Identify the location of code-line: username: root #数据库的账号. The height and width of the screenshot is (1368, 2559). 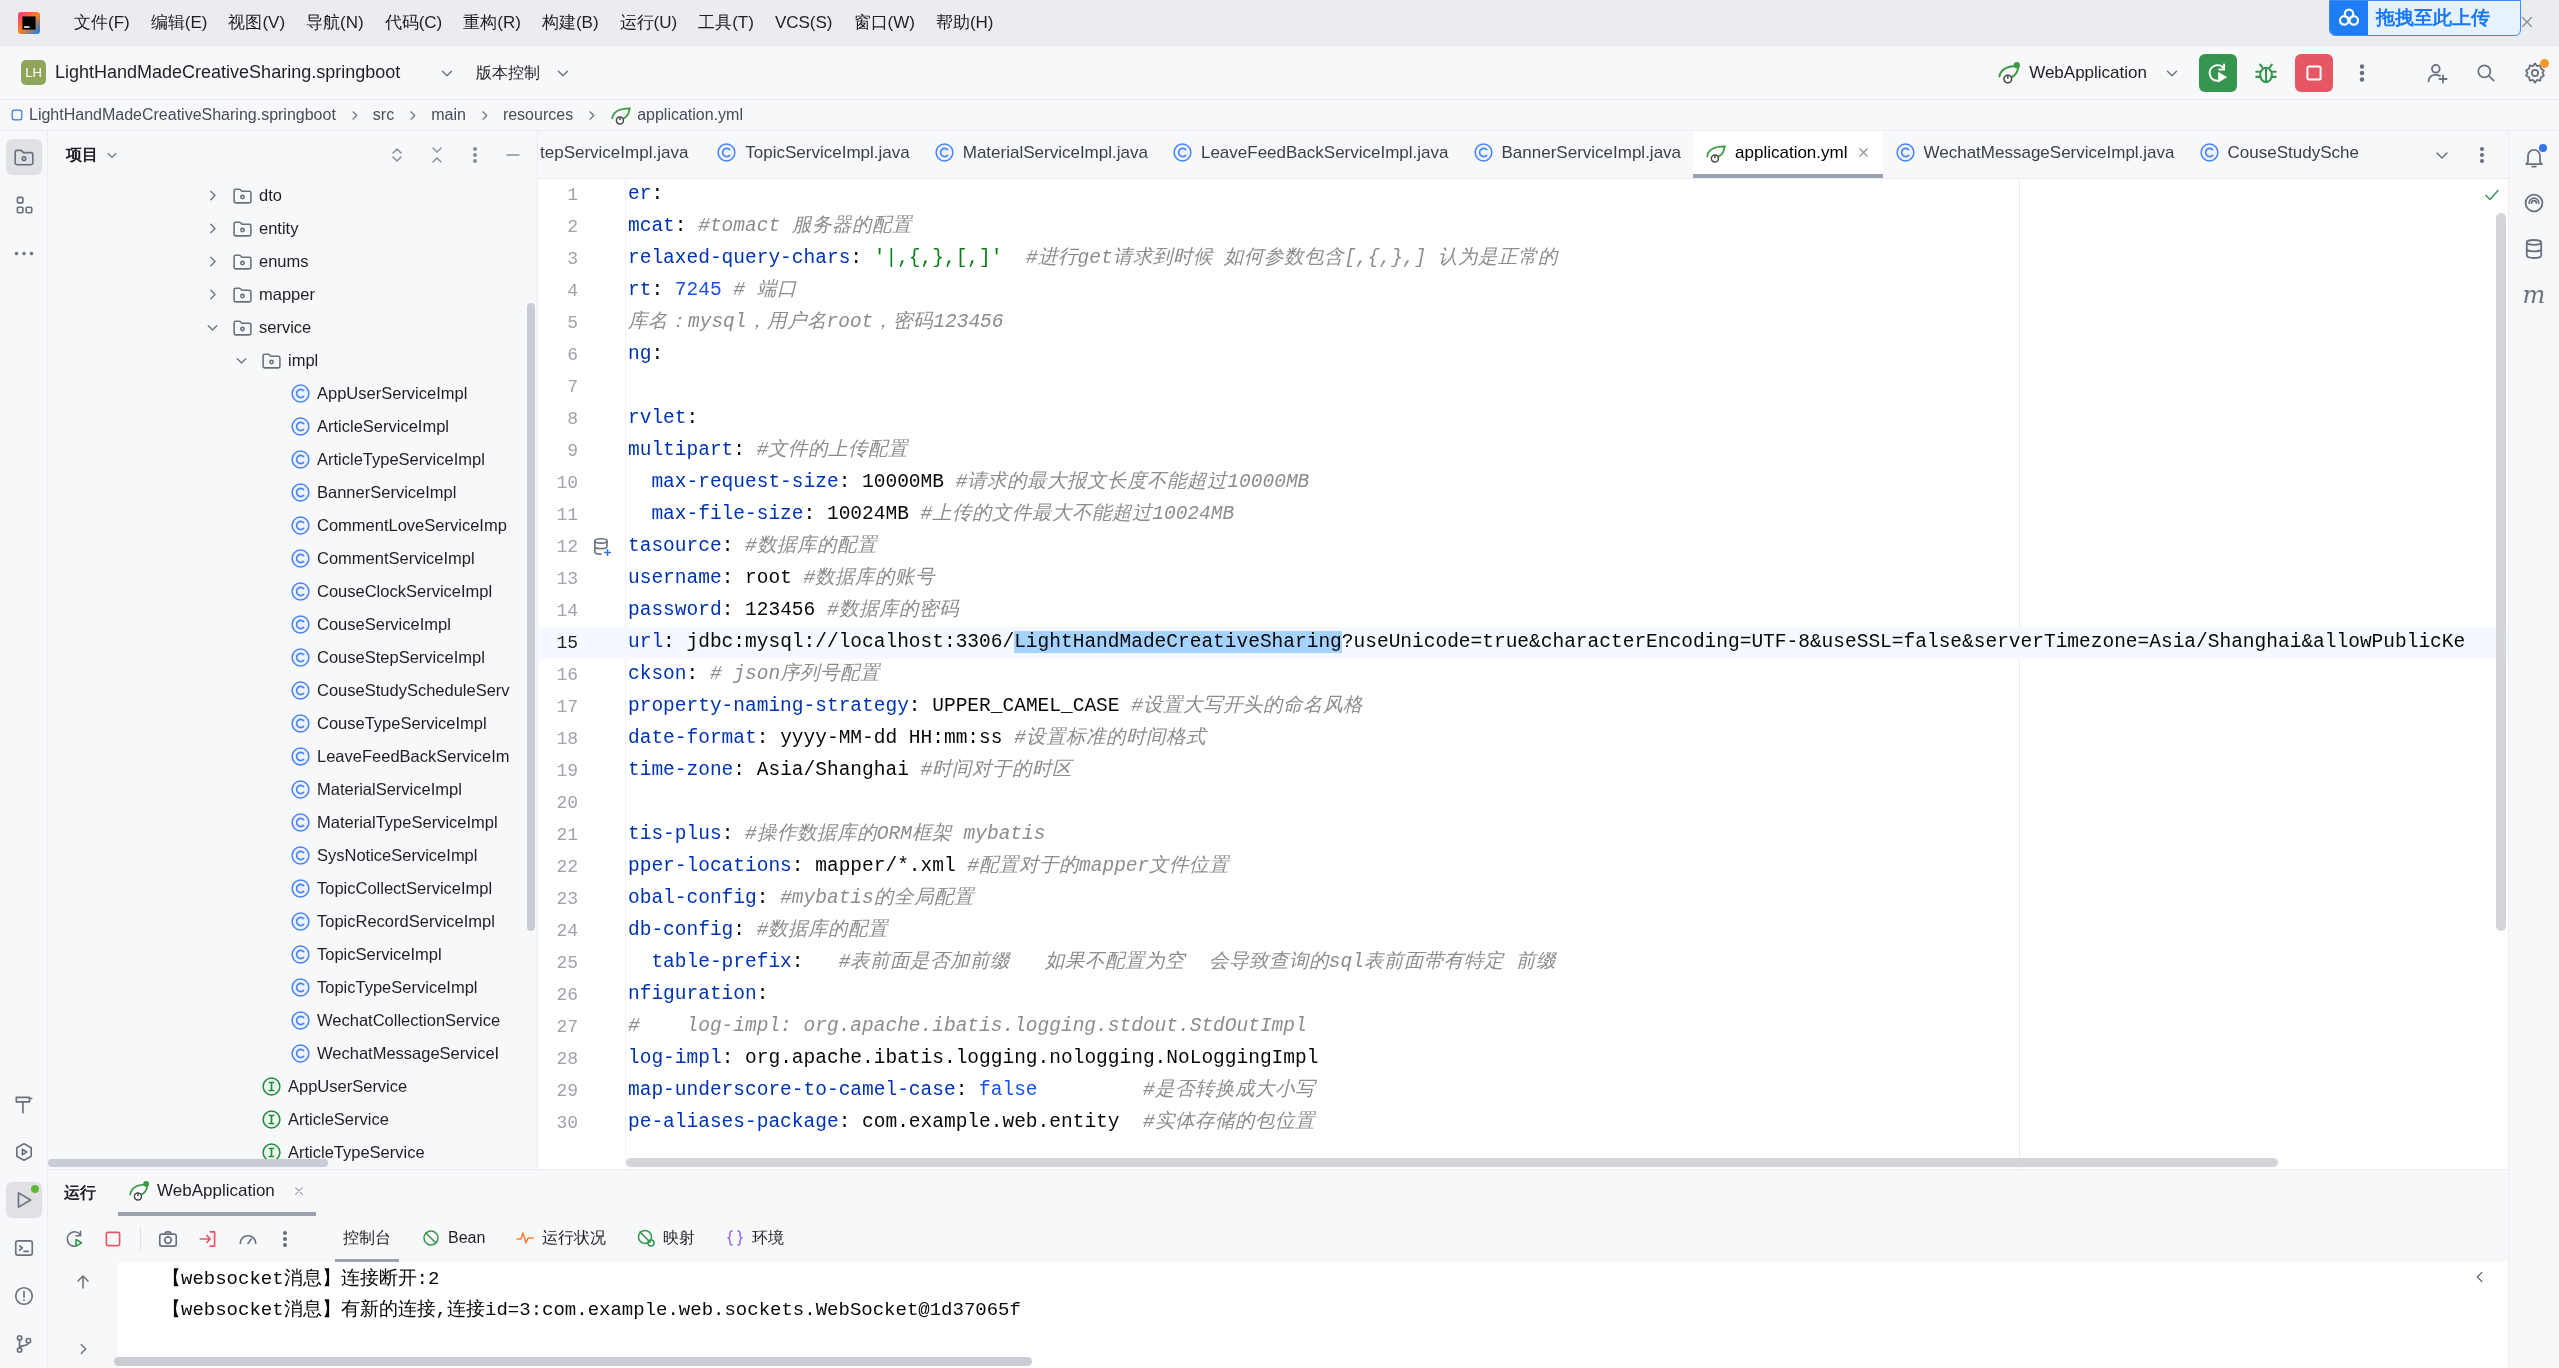
(782, 578).